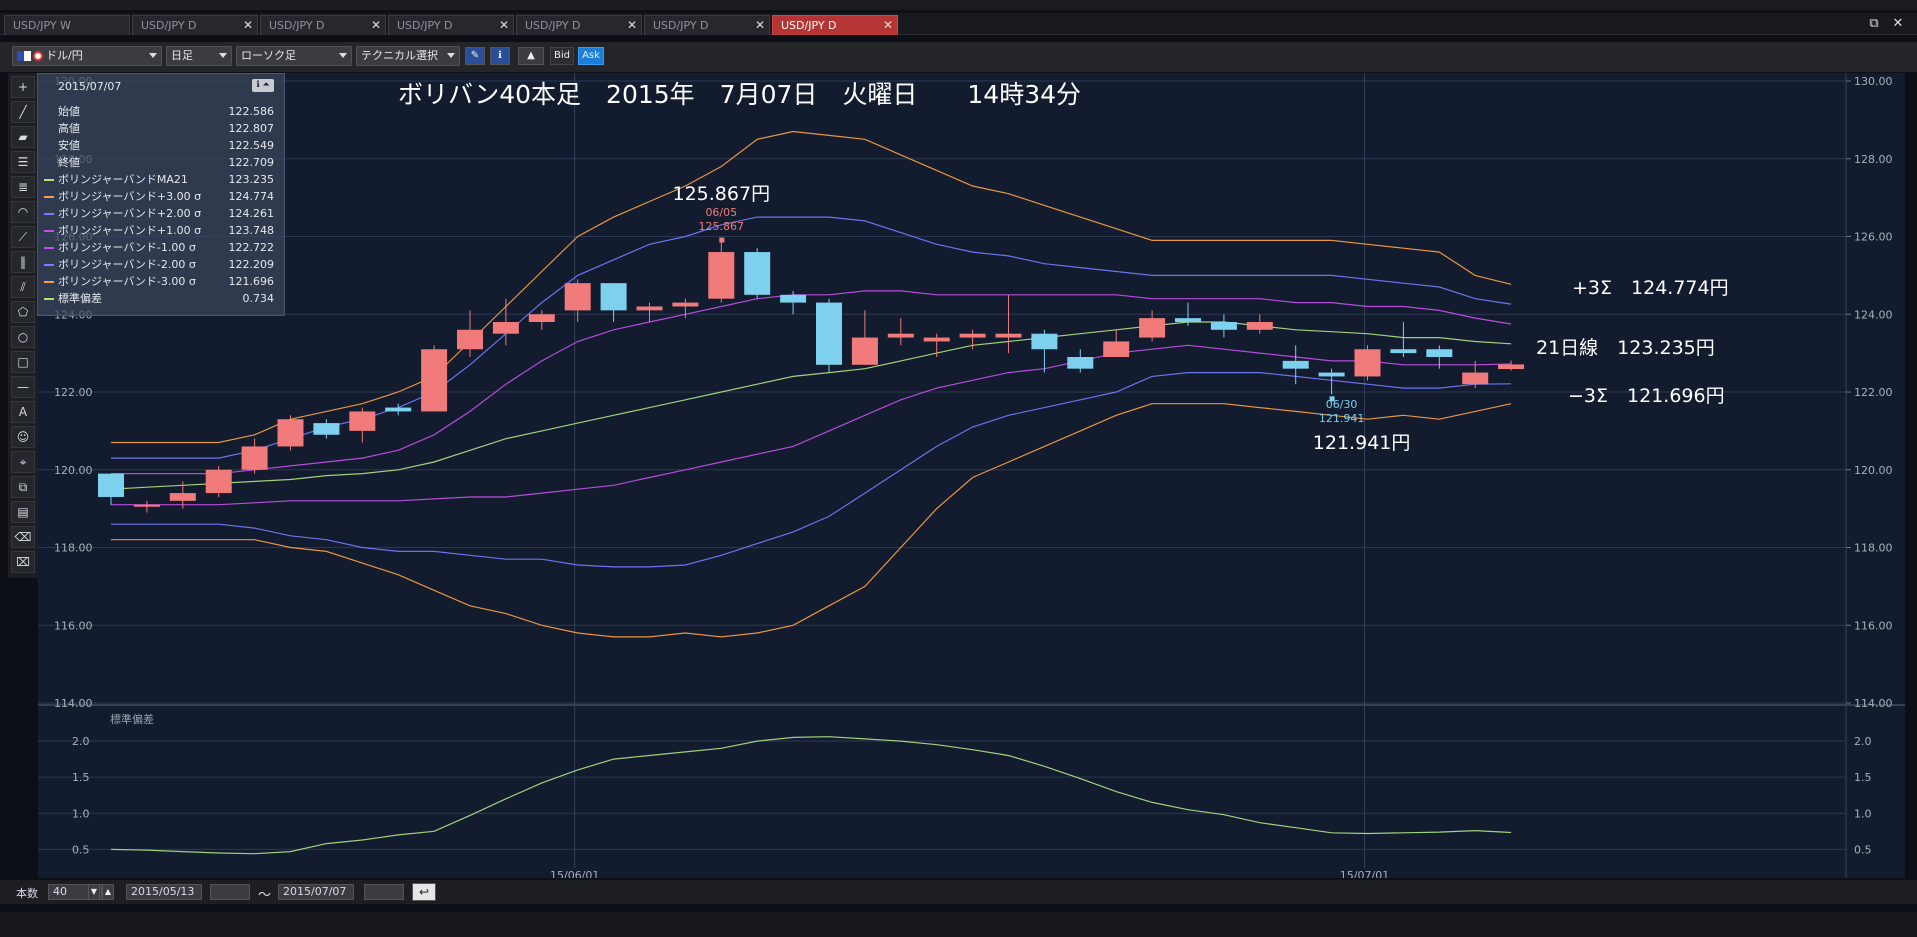 Image resolution: width=1917 pixels, height=937 pixels. I want to click on trendline-icon: ╱, so click(23, 112).